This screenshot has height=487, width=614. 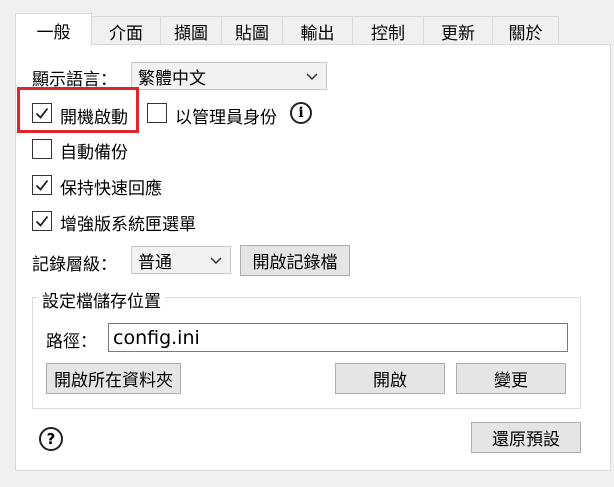 What do you see at coordinates (191, 33) in the screenshot?
I see `tab-label: 擷圖` at bounding box center [191, 33].